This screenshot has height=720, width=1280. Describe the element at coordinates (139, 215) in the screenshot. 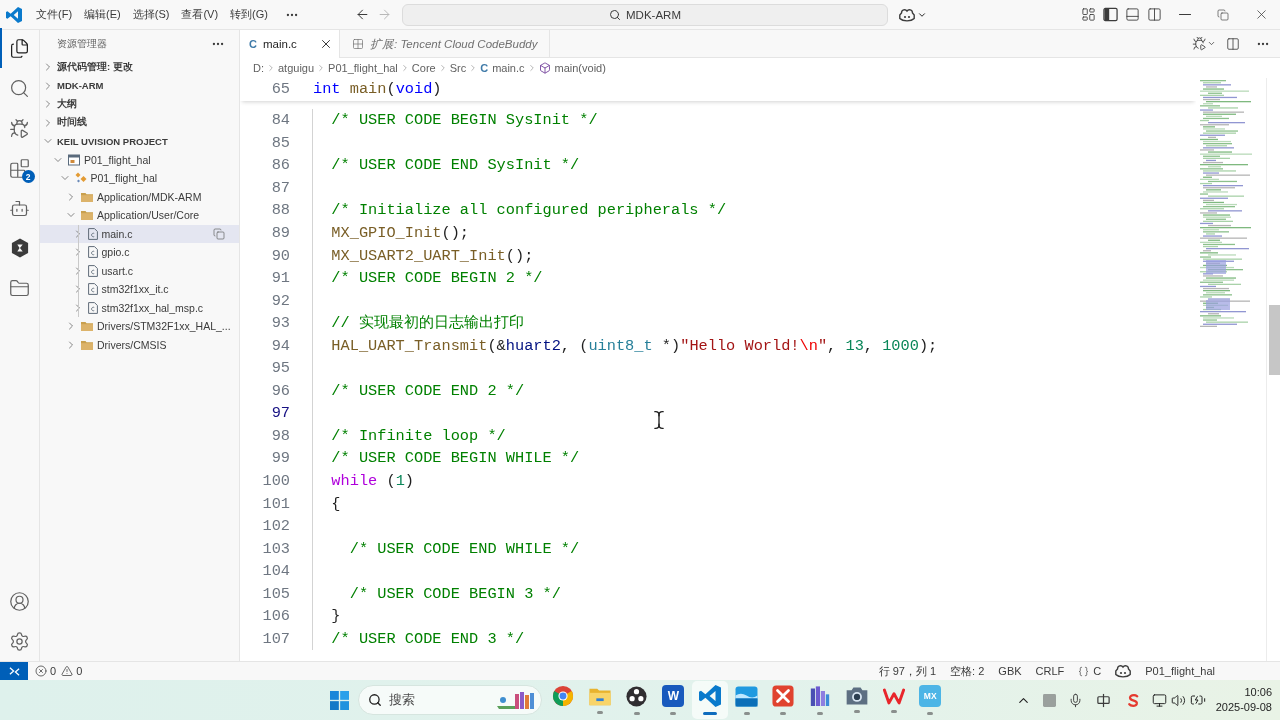

I see `tree-item: Application/User/Core` at that location.